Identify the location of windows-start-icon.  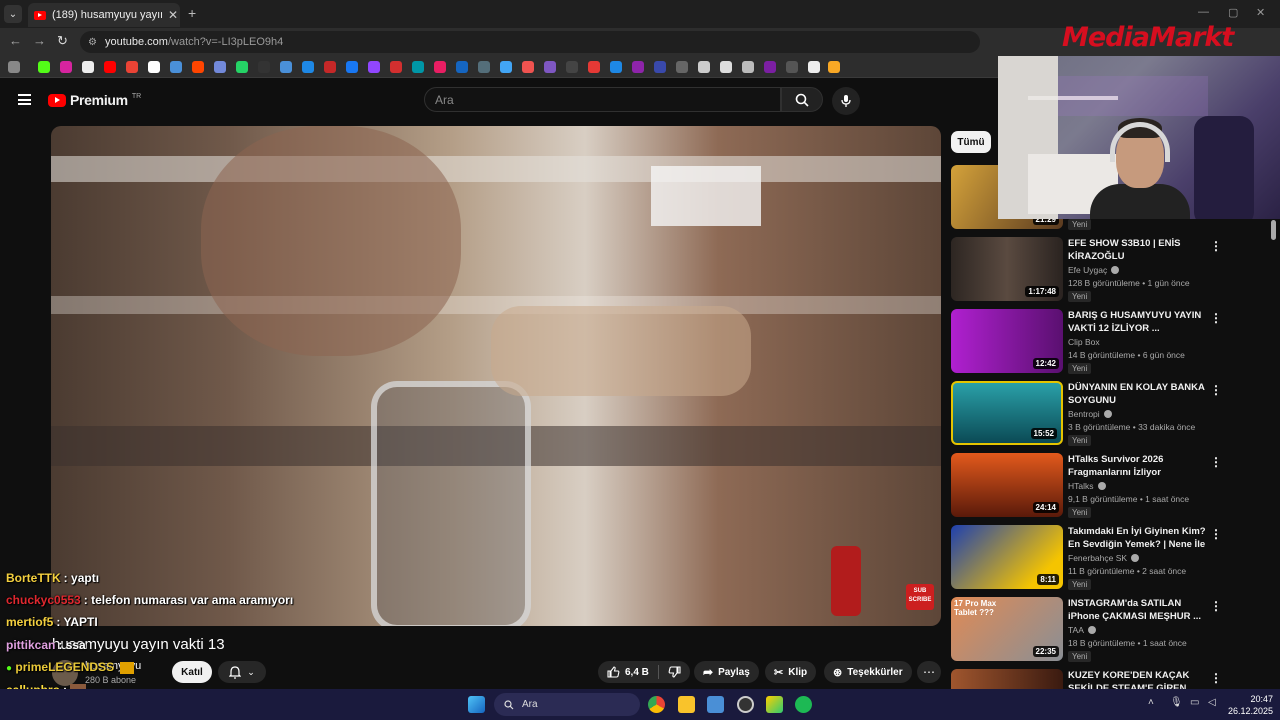
(476, 704).